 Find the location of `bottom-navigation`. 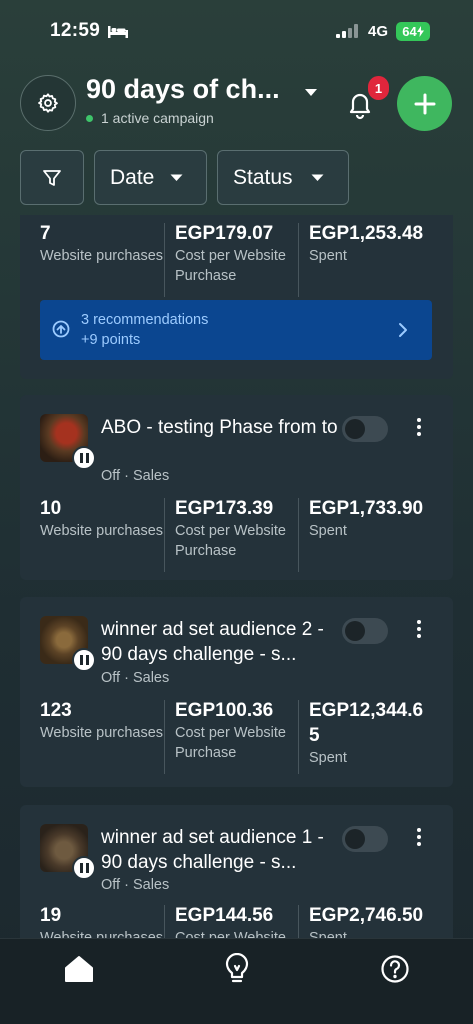

bottom-navigation is located at coordinates (236, 981).